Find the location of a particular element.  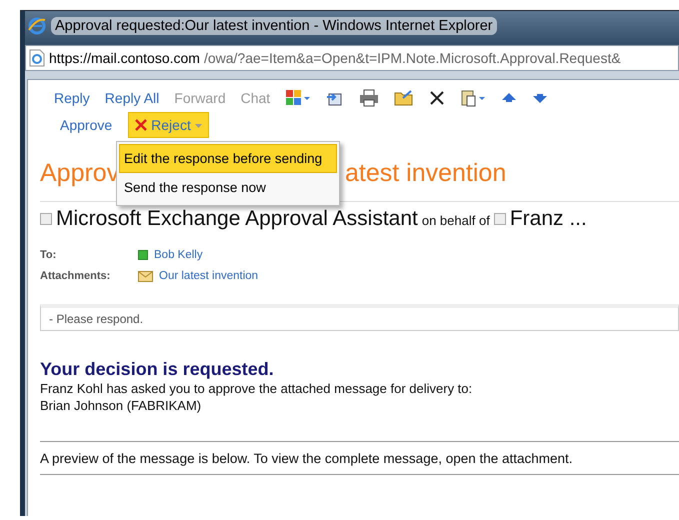

x-icon is located at coordinates (141, 125).